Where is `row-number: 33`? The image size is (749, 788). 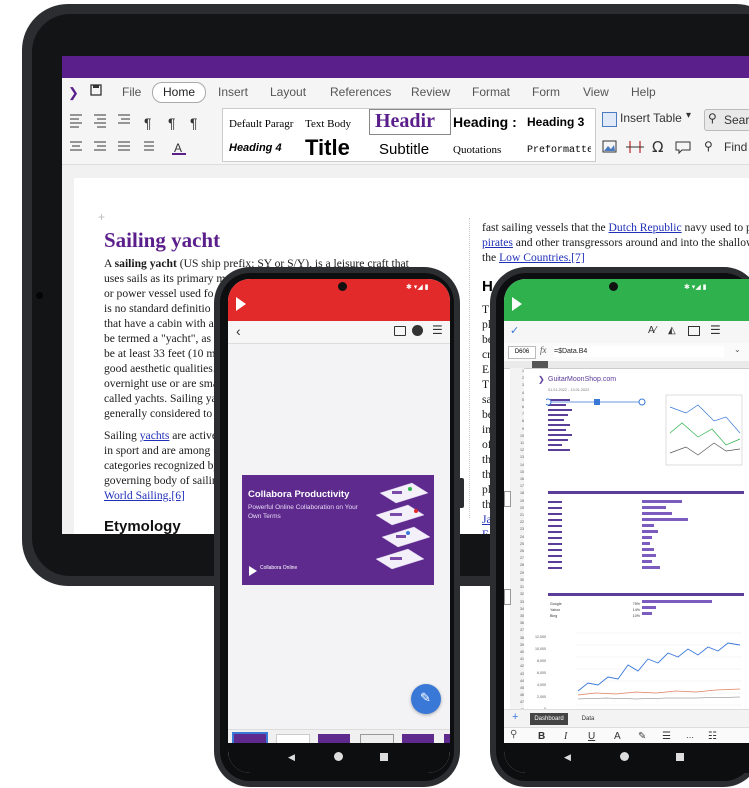 row-number: 33 is located at coordinates (517, 602).